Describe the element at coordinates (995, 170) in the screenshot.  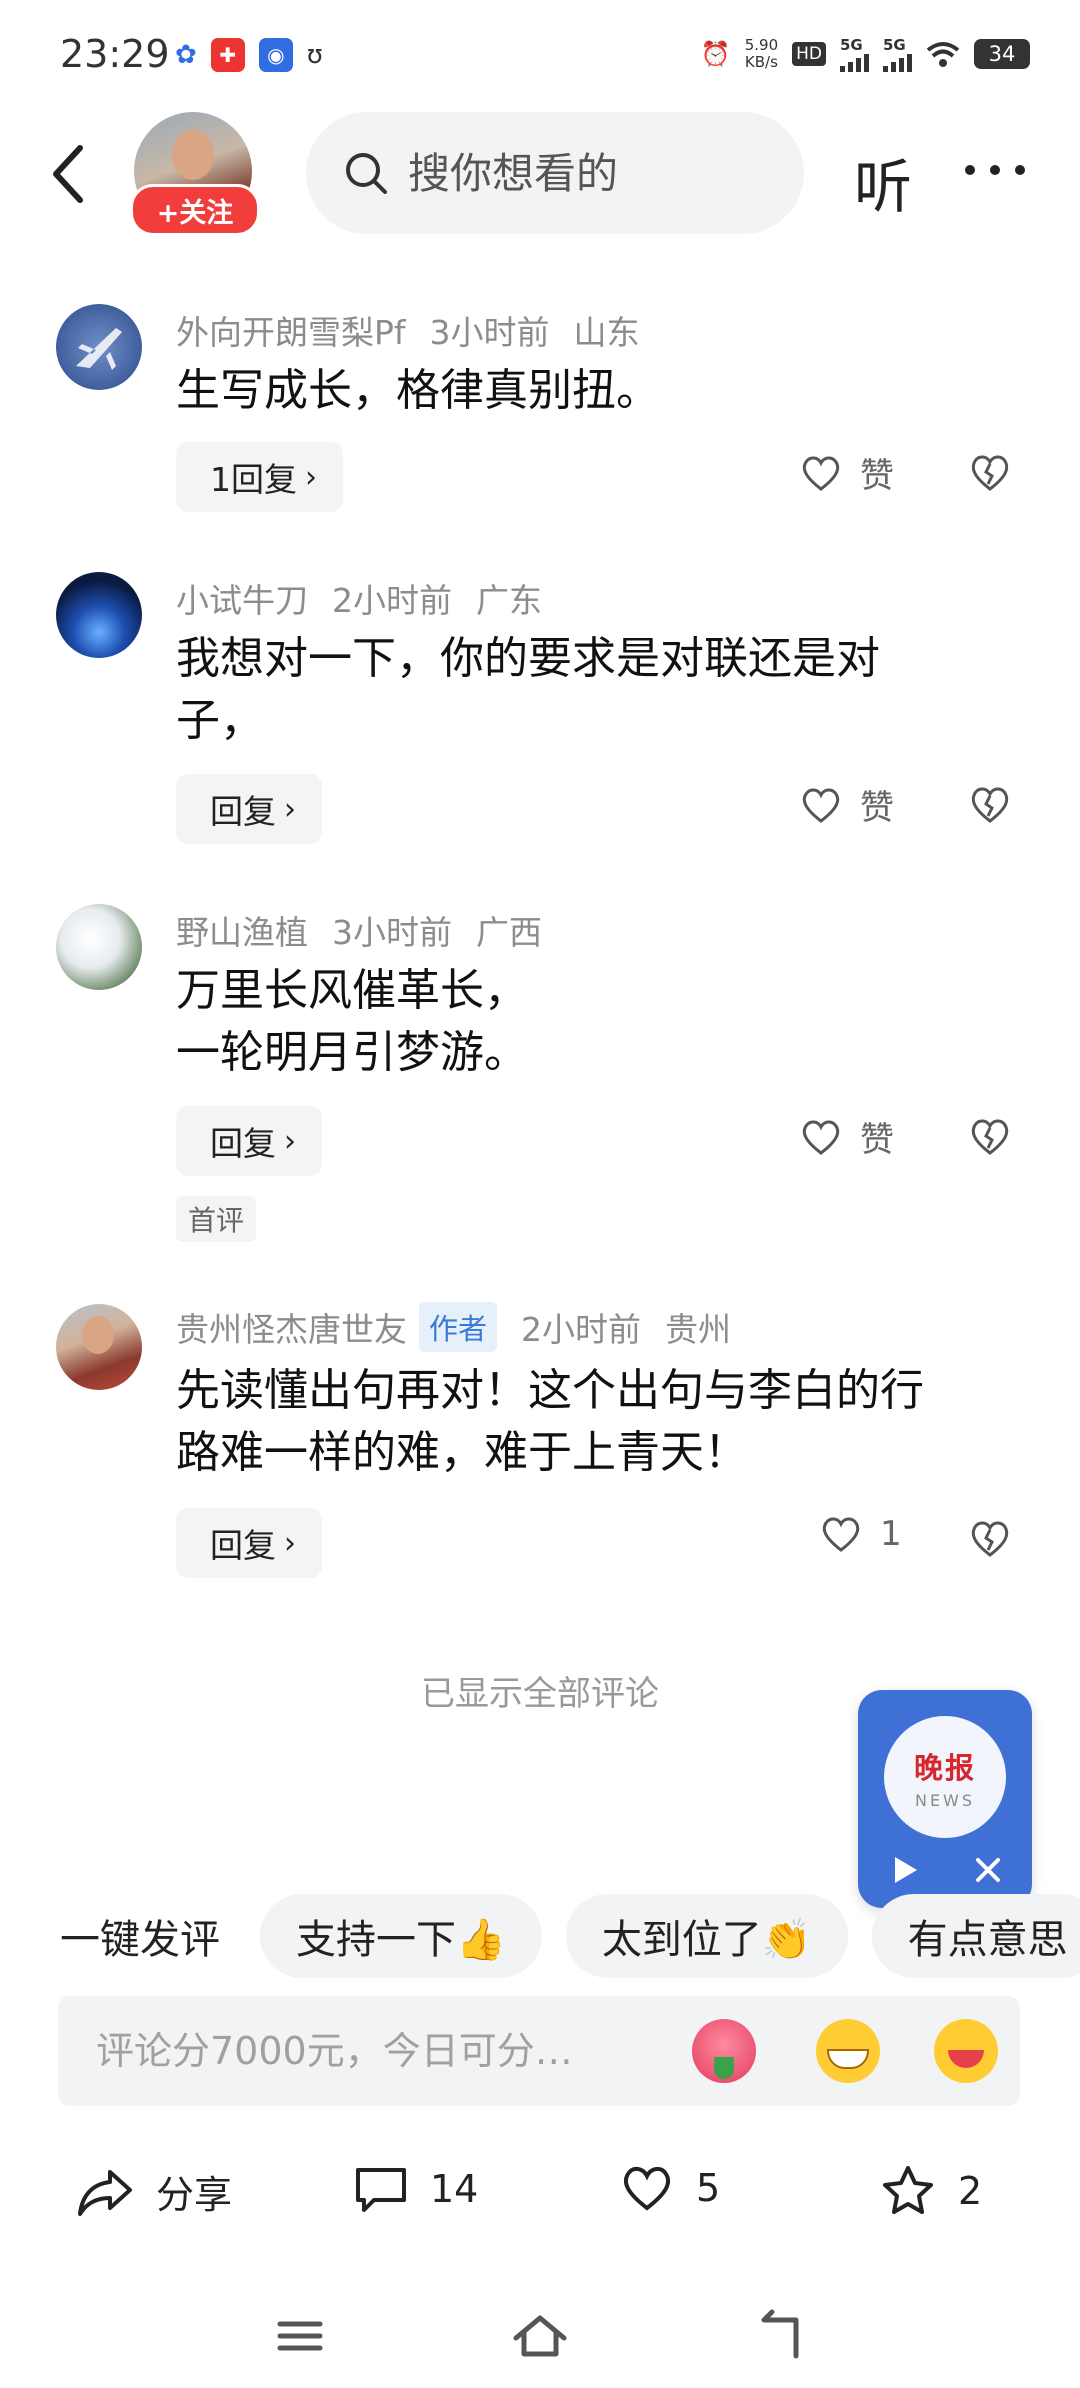
I see `more-icon` at that location.